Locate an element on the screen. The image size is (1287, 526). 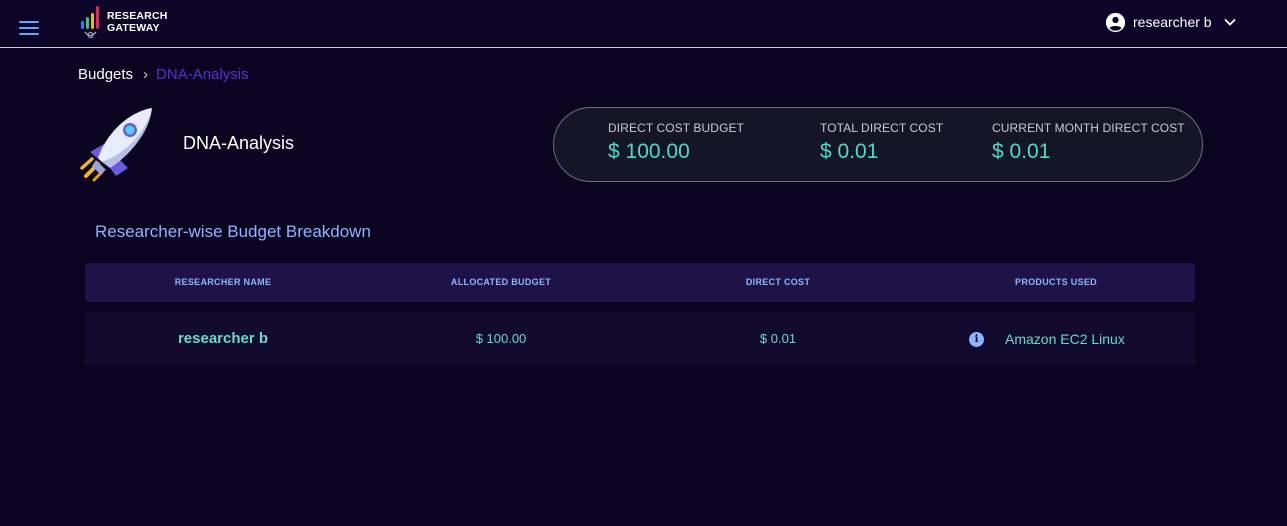
breadcrumb-budgets-link: Budgets is located at coordinates (105, 74).